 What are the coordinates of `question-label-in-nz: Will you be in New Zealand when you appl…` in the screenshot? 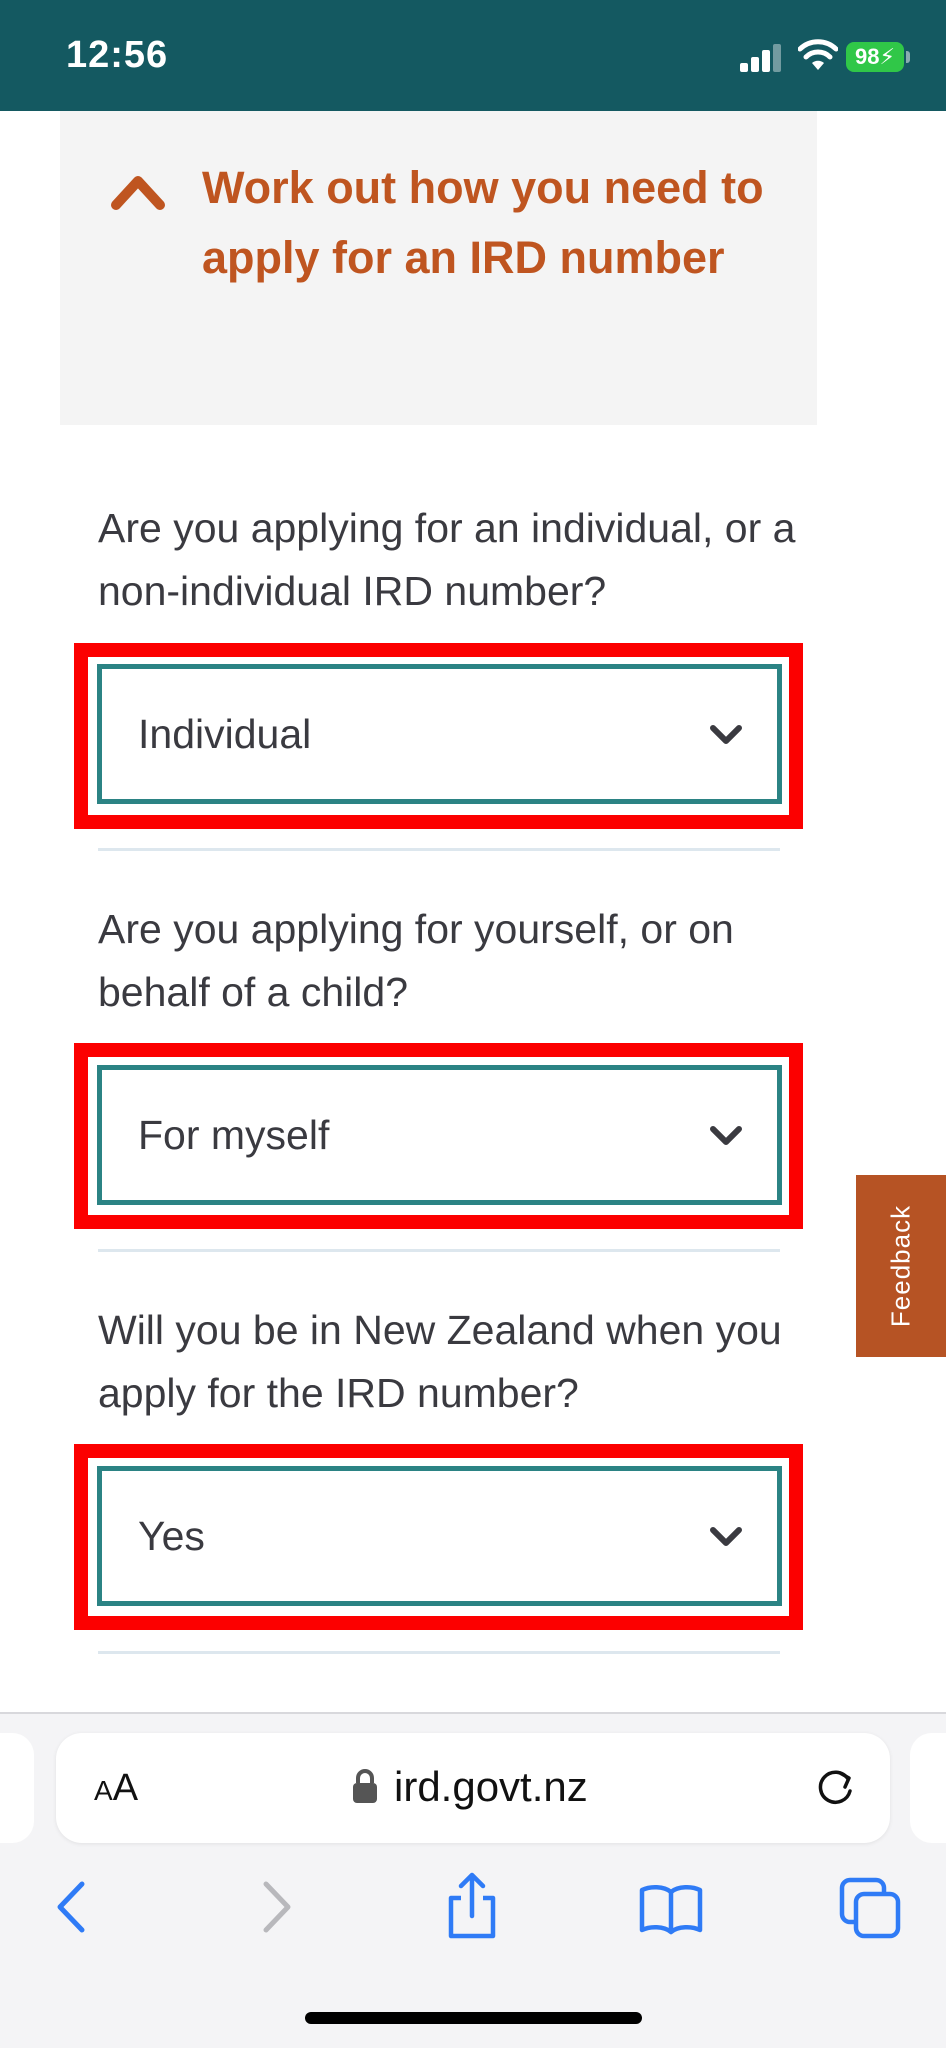 It's located at (440, 1361).